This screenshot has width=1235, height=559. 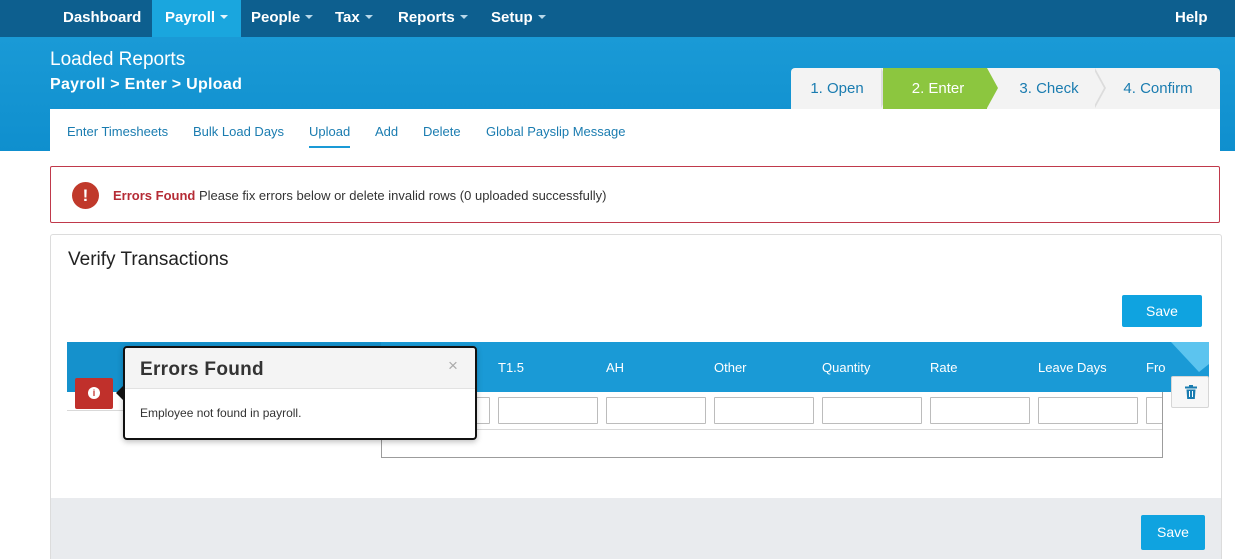 I want to click on nav-help-label: Help, so click(x=1191, y=17).